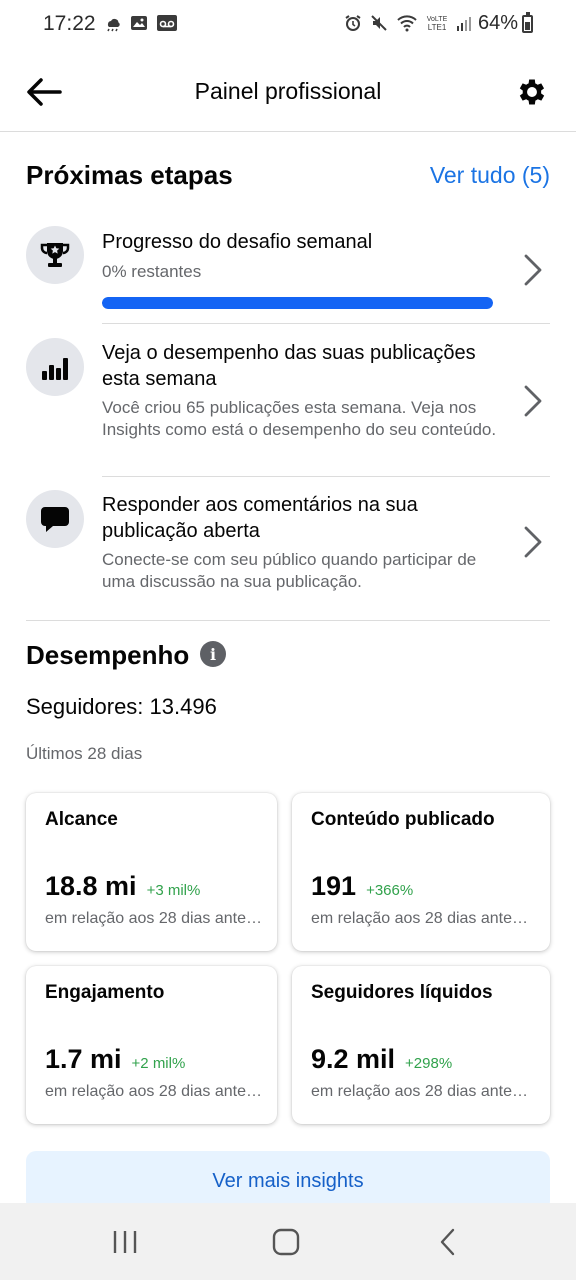 The height and width of the screenshot is (1280, 576). Describe the element at coordinates (152, 271) in the screenshot. I see `step-subtitle: 0% restantes` at that location.